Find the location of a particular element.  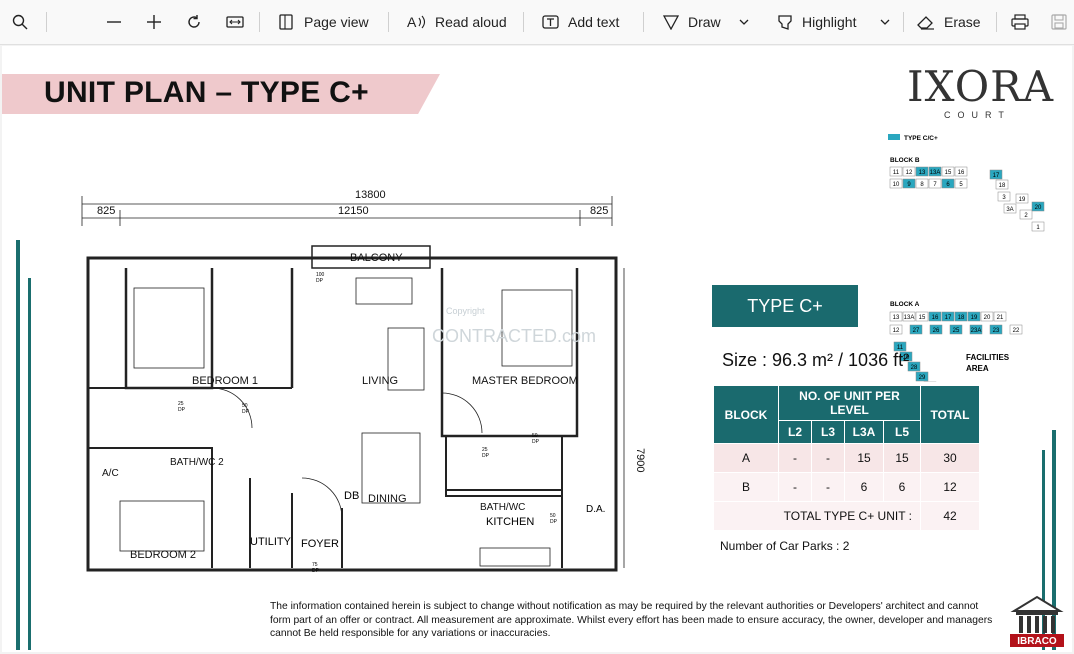

erase-button: Erase is located at coordinates (948, 22).